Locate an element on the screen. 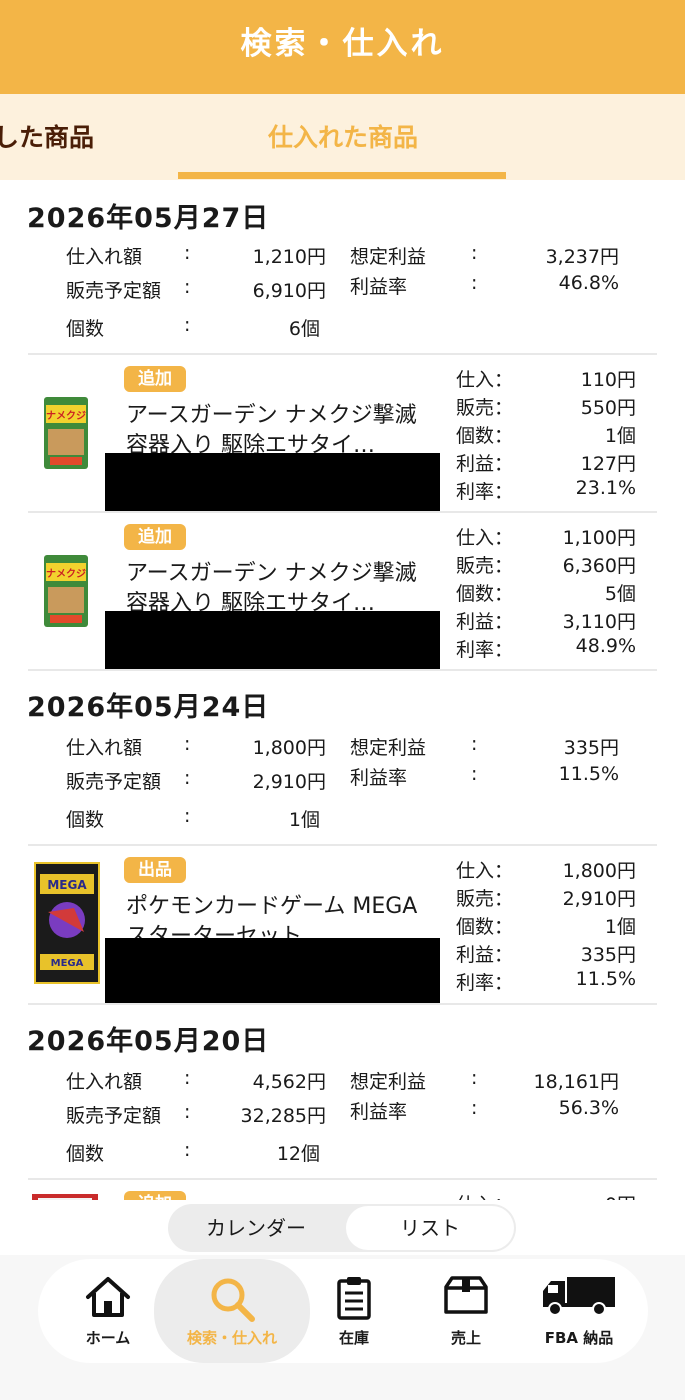  nav-label: 売上 is located at coordinates (465, 1338).